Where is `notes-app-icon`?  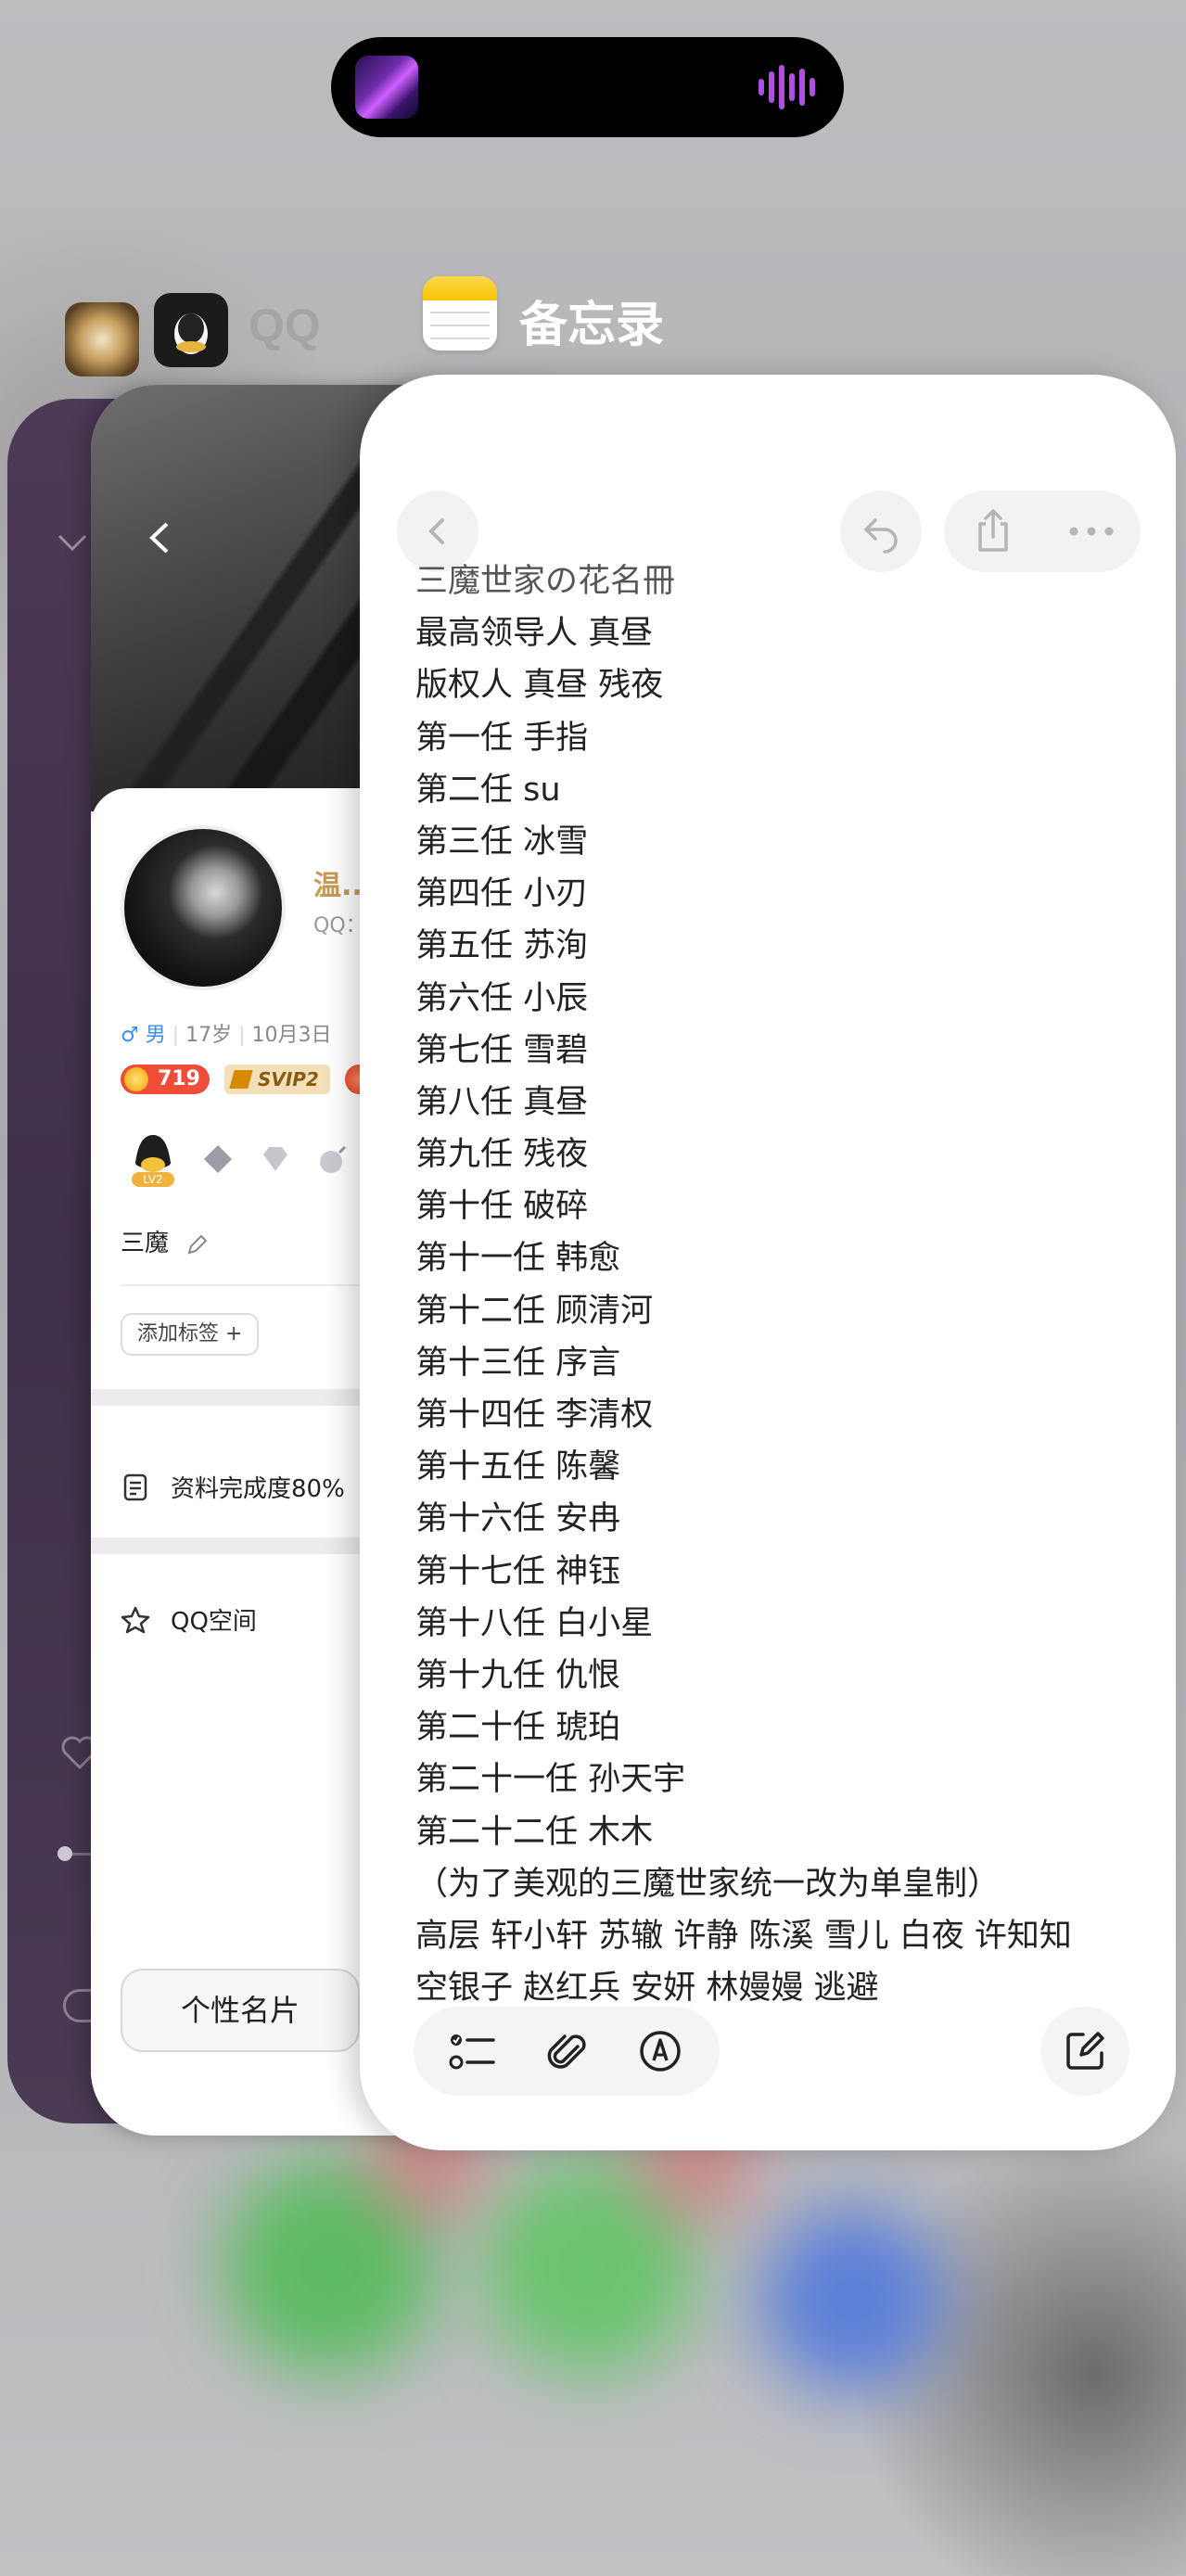 notes-app-icon is located at coordinates (460, 313).